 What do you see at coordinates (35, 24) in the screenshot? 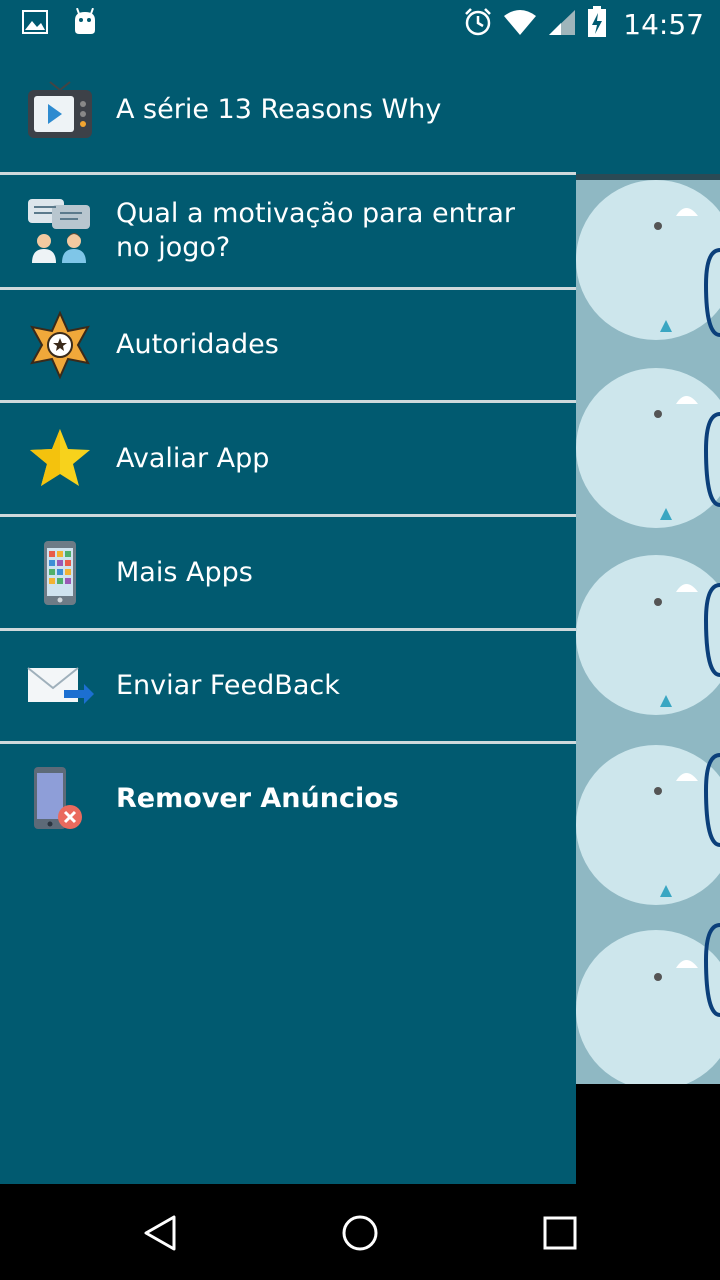
I see `image-icon` at bounding box center [35, 24].